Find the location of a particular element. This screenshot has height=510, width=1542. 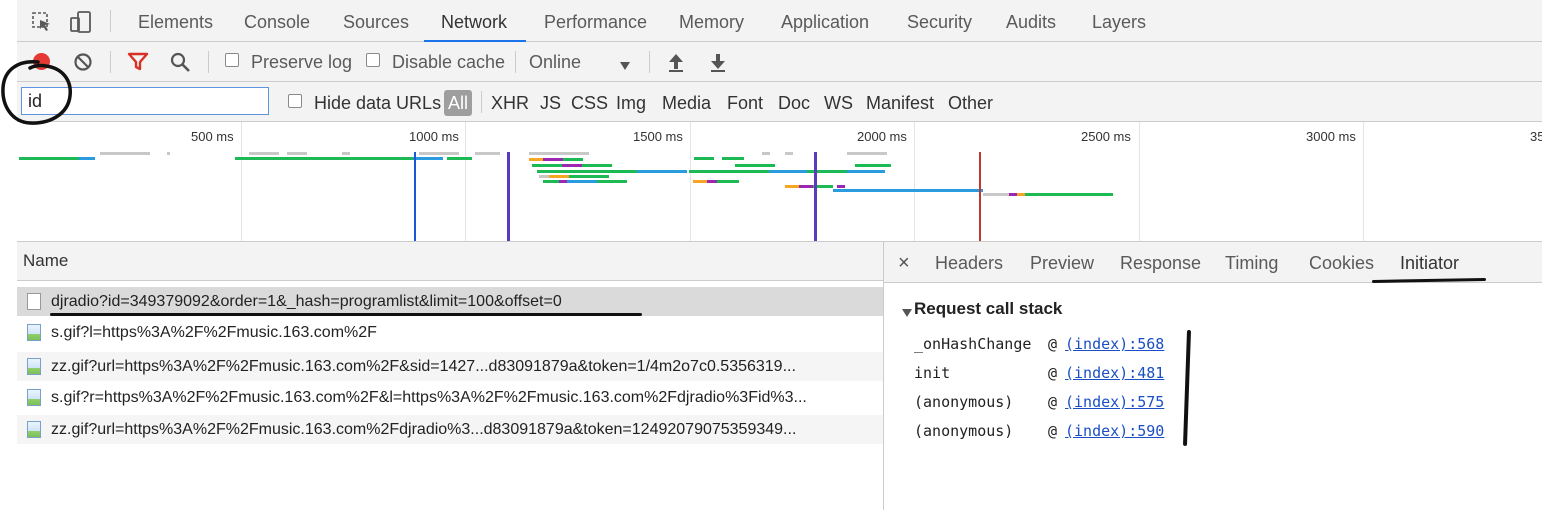

hide-data-urls-label: Hide data URLs is located at coordinates (377, 102).